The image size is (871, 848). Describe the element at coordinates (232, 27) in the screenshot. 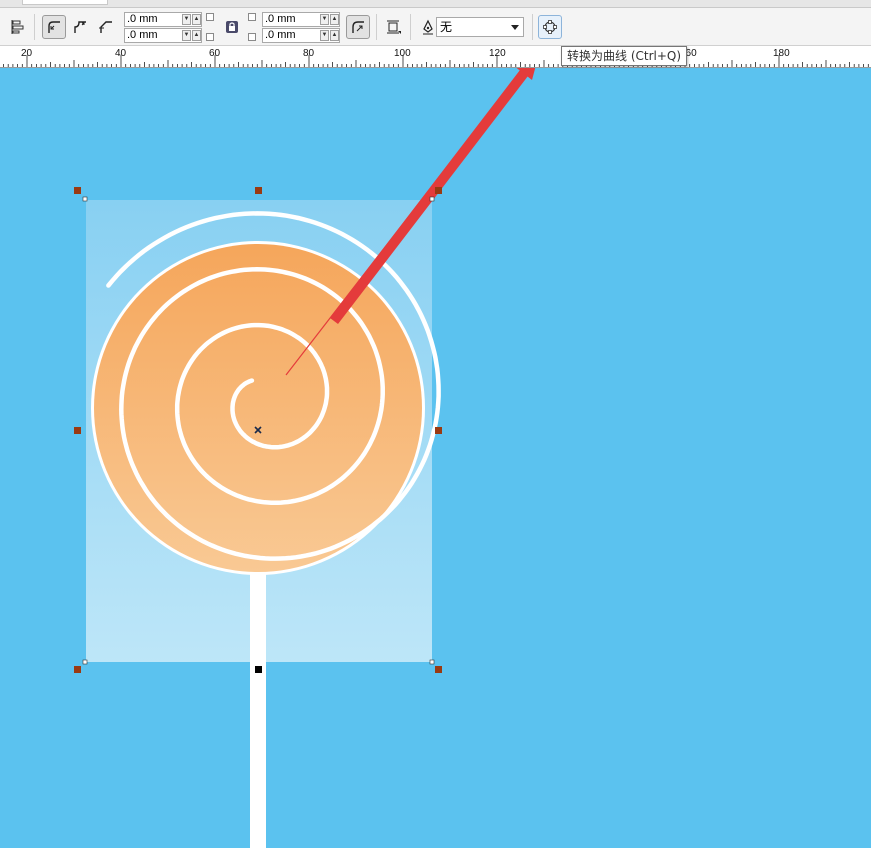

I see `lock-icon` at that location.